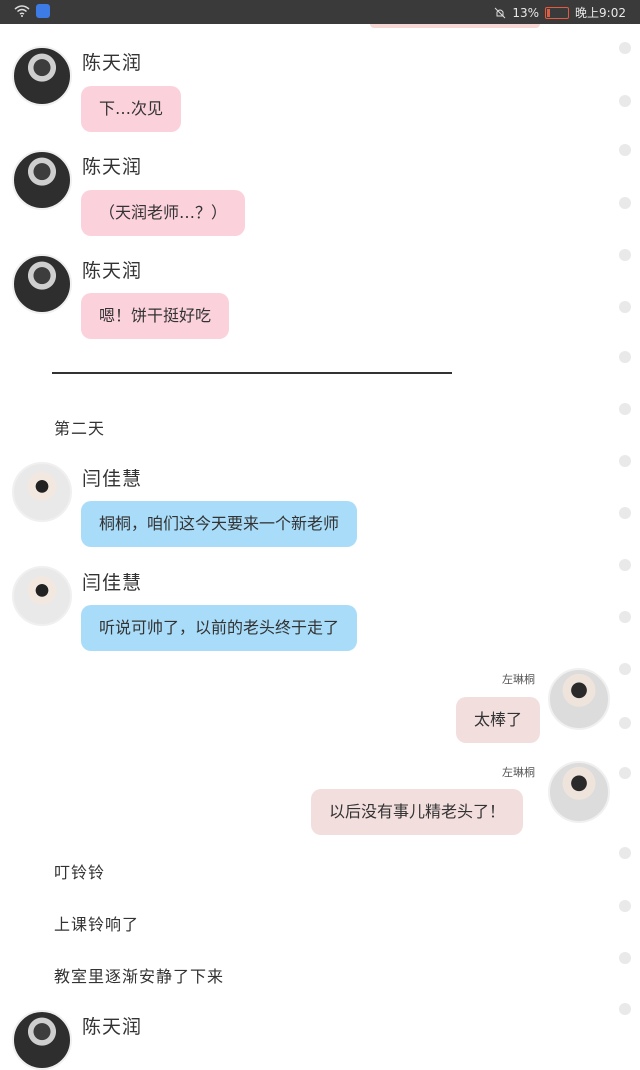 This screenshot has height=1070, width=640. What do you see at coordinates (526, 12) in the screenshot?
I see `battery-percent: 13%` at bounding box center [526, 12].